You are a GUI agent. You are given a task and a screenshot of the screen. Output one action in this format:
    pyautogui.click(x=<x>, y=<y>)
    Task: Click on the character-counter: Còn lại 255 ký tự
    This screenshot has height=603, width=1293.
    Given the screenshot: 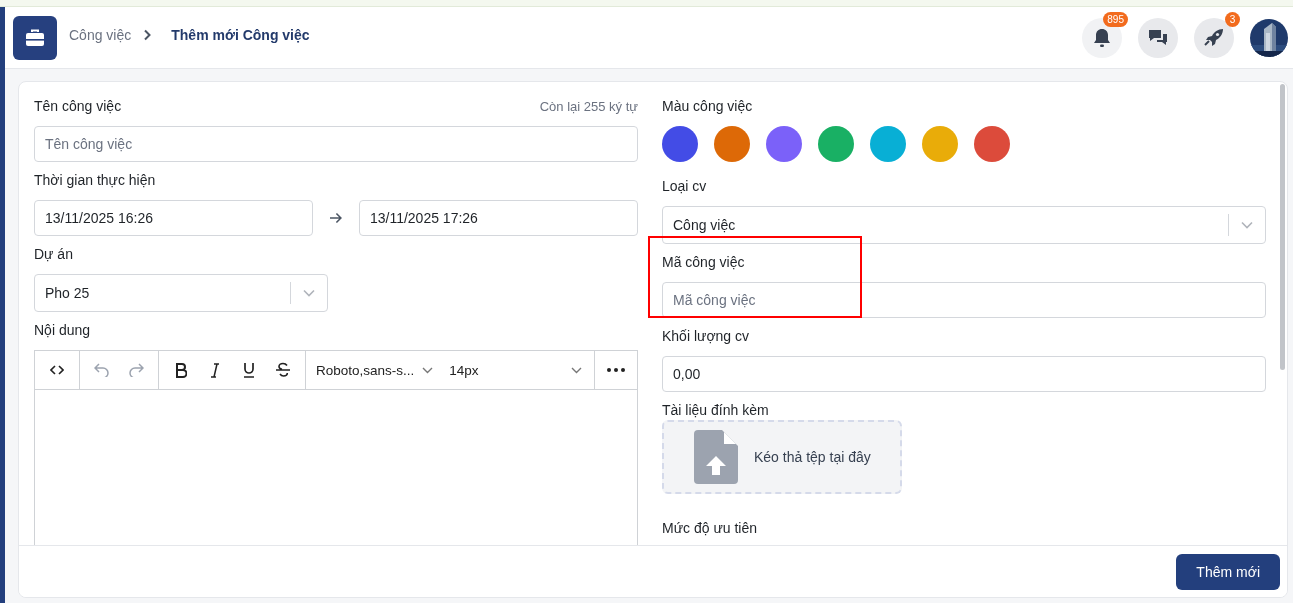 What is the action you would take?
    pyautogui.click(x=588, y=106)
    